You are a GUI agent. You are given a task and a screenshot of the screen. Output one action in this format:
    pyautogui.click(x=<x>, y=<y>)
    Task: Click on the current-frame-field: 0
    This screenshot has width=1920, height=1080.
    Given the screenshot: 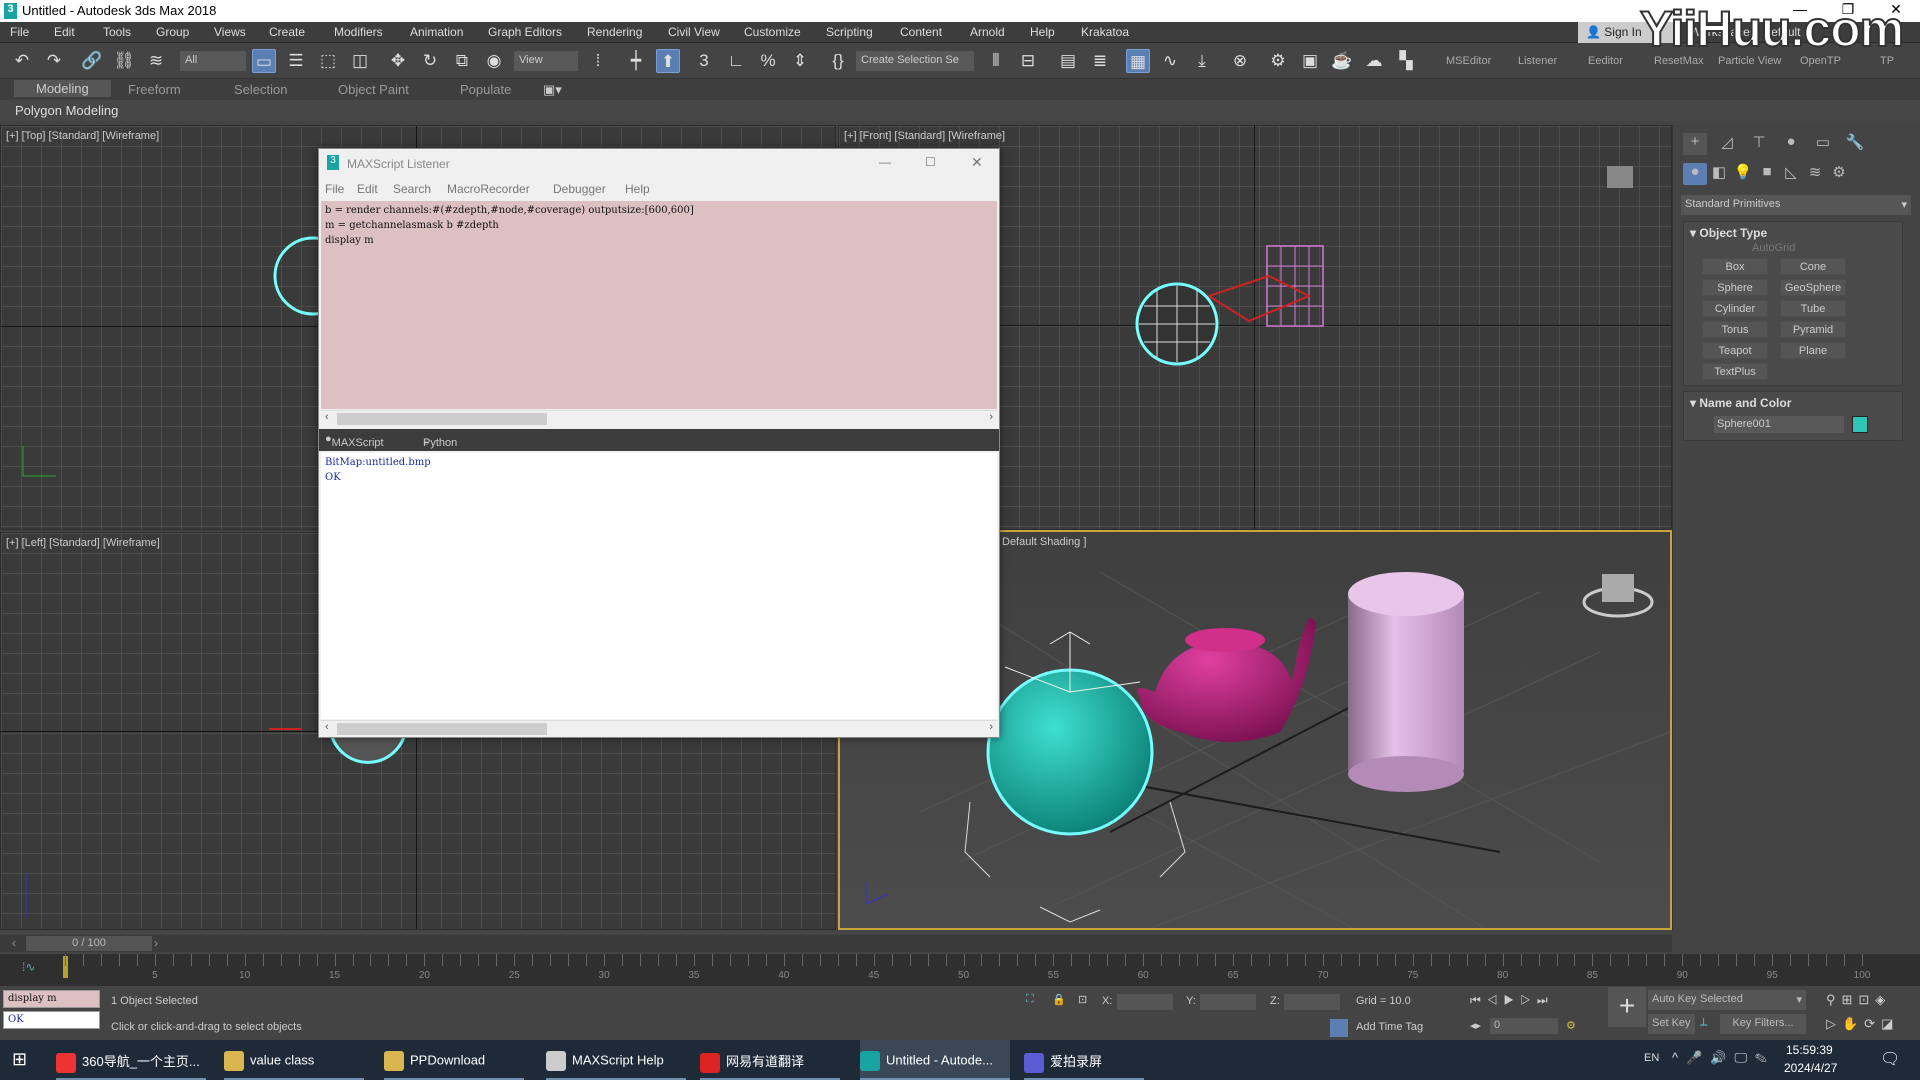 What is the action you would take?
    pyautogui.click(x=1524, y=1026)
    